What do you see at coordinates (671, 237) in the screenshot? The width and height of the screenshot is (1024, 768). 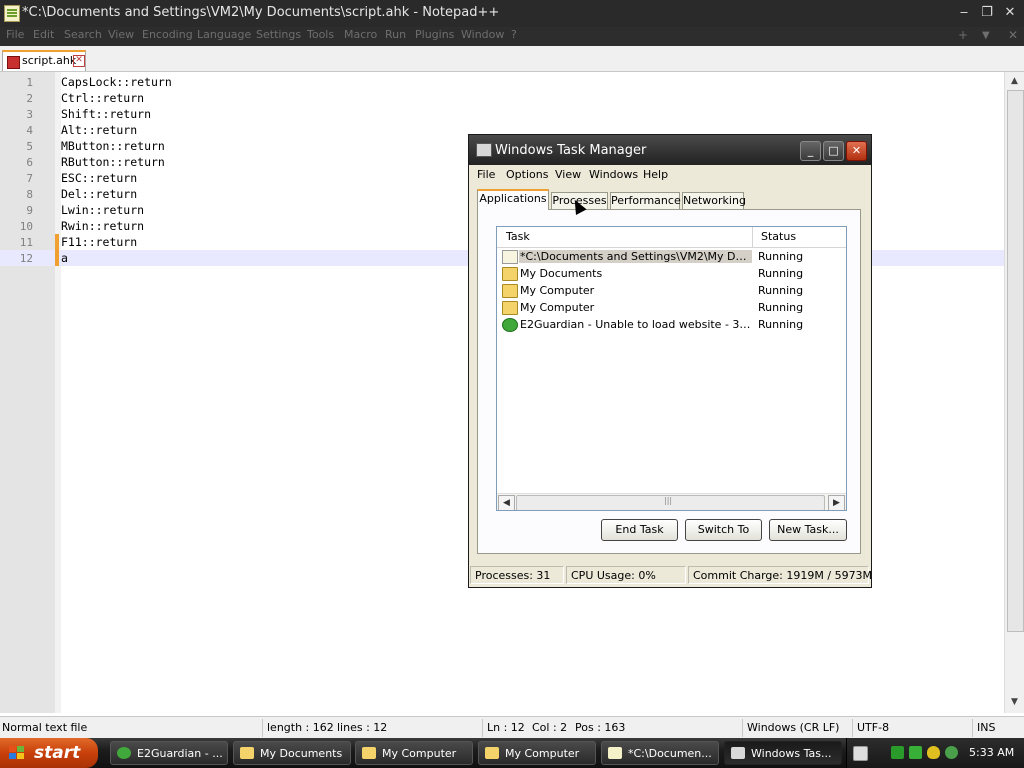 I see `task-list-header: Task Status` at bounding box center [671, 237].